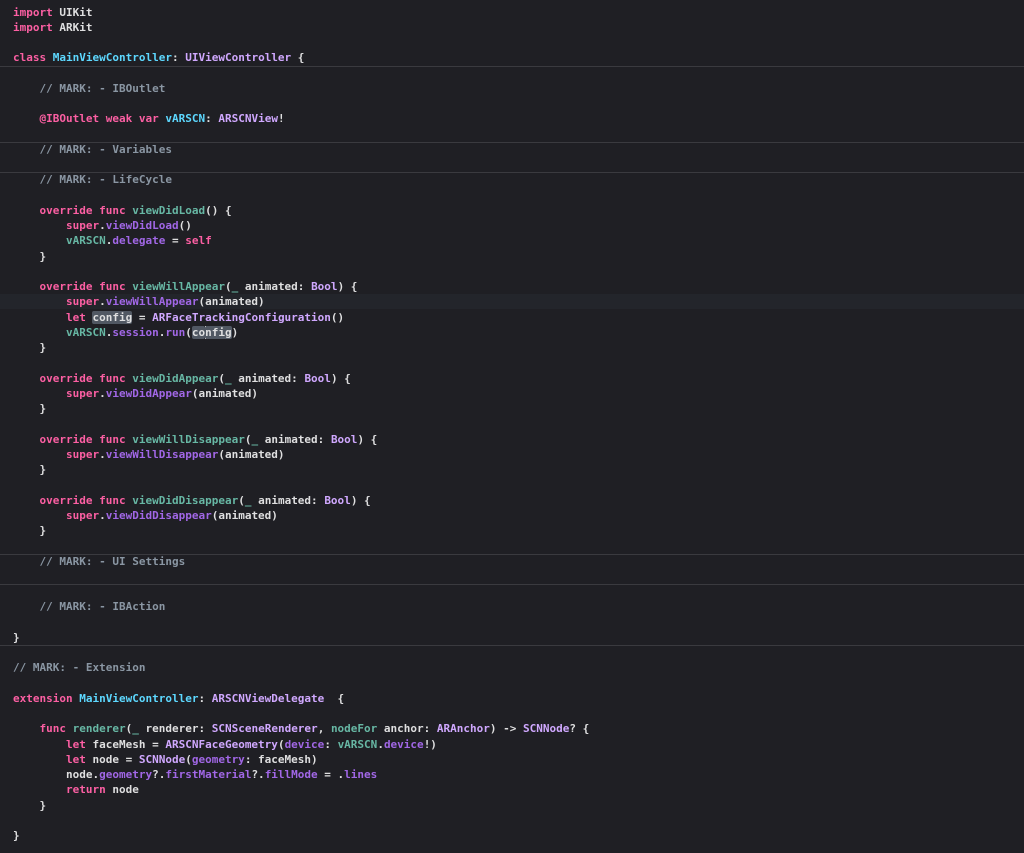  Describe the element at coordinates (512, 393) in the screenshot. I see `code-line: super.viewDidAppear(animated)` at that location.